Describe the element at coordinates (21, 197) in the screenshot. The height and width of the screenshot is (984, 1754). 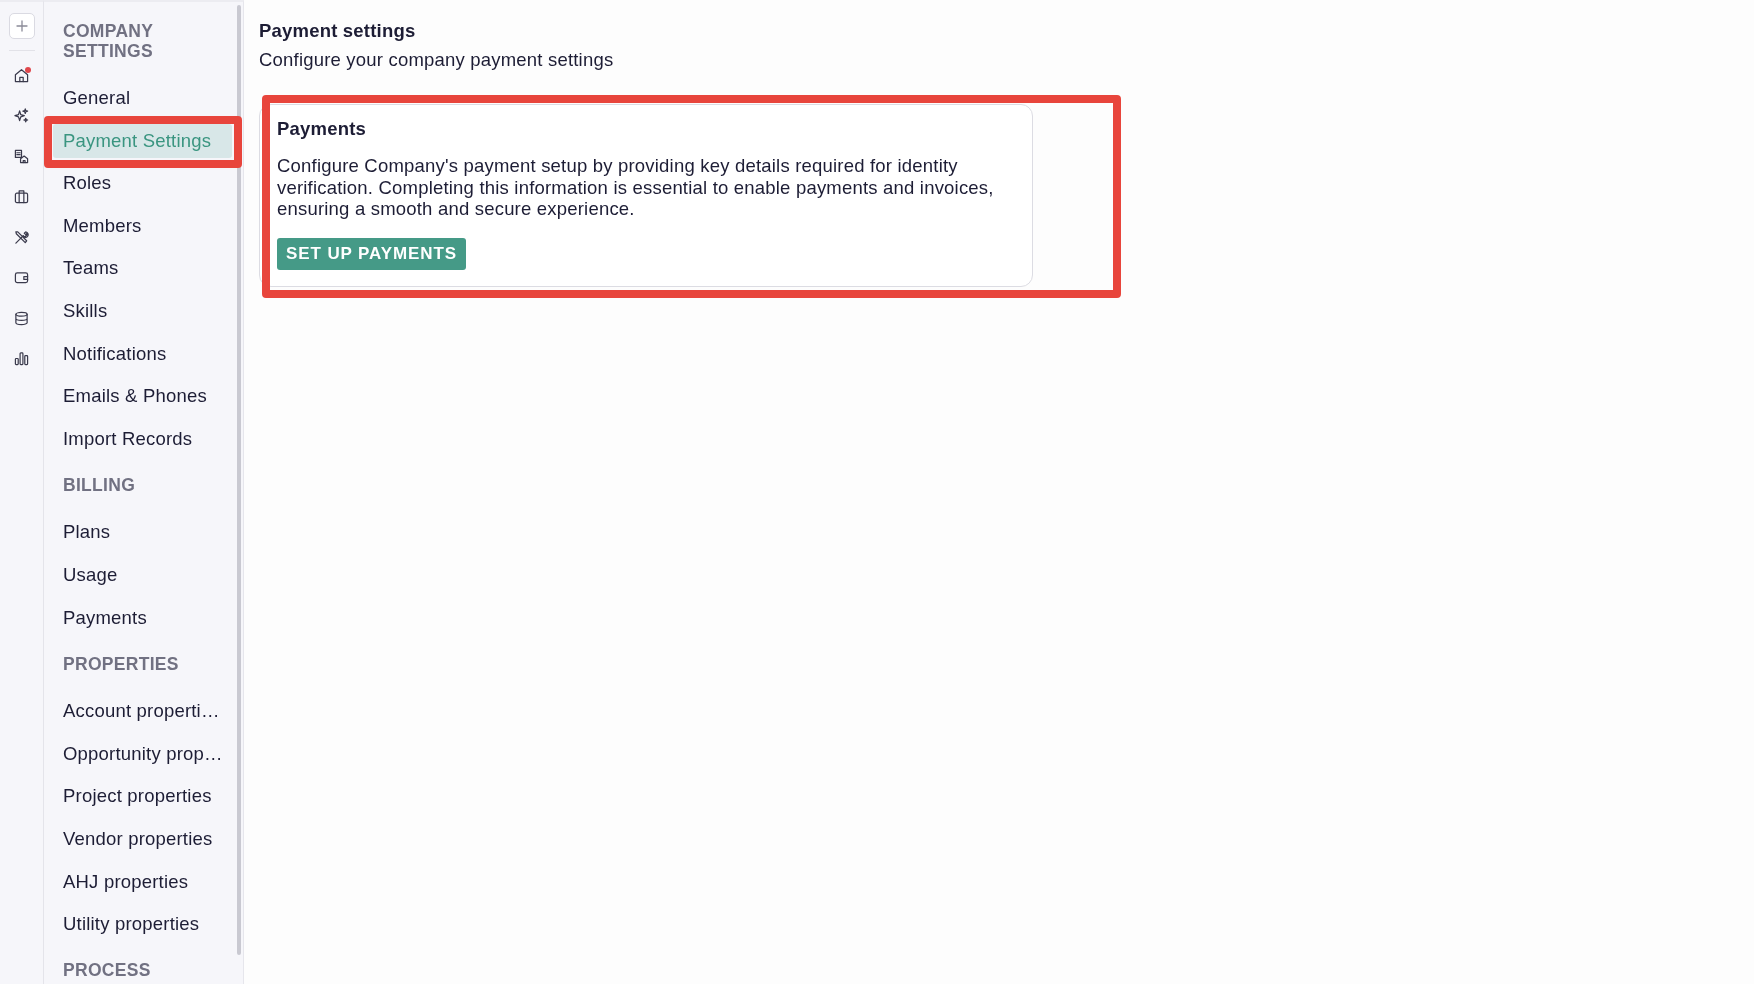
I see `briefcase-icon` at that location.